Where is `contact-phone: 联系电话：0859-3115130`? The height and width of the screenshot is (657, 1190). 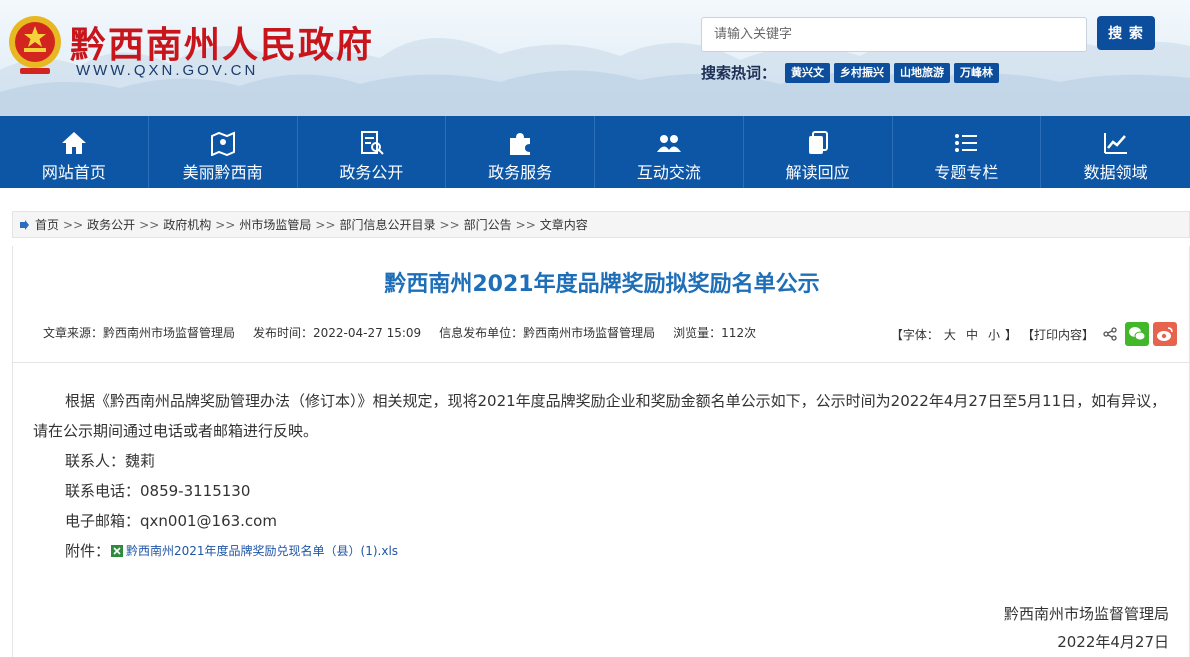
contact-phone: 联系电话：0859-3115130 is located at coordinates (158, 491).